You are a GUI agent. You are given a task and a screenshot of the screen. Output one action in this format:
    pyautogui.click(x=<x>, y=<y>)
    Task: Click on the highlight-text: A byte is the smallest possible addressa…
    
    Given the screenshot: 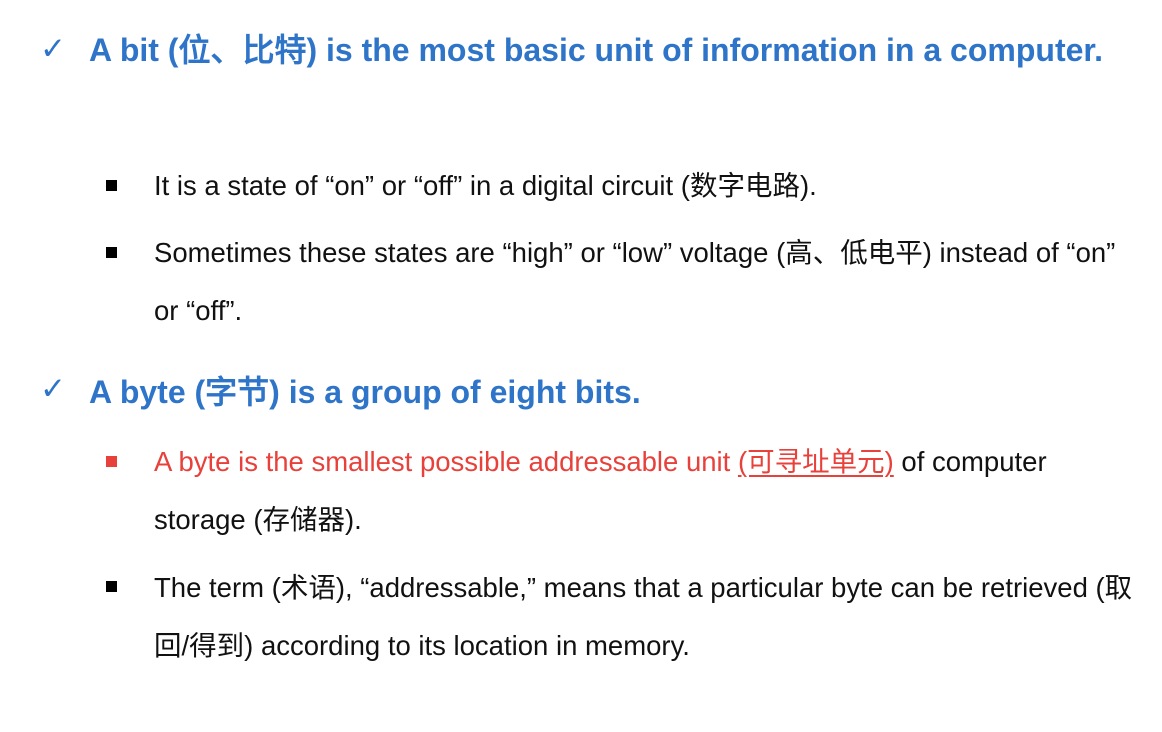 What is the action you would take?
    pyautogui.click(x=446, y=461)
    